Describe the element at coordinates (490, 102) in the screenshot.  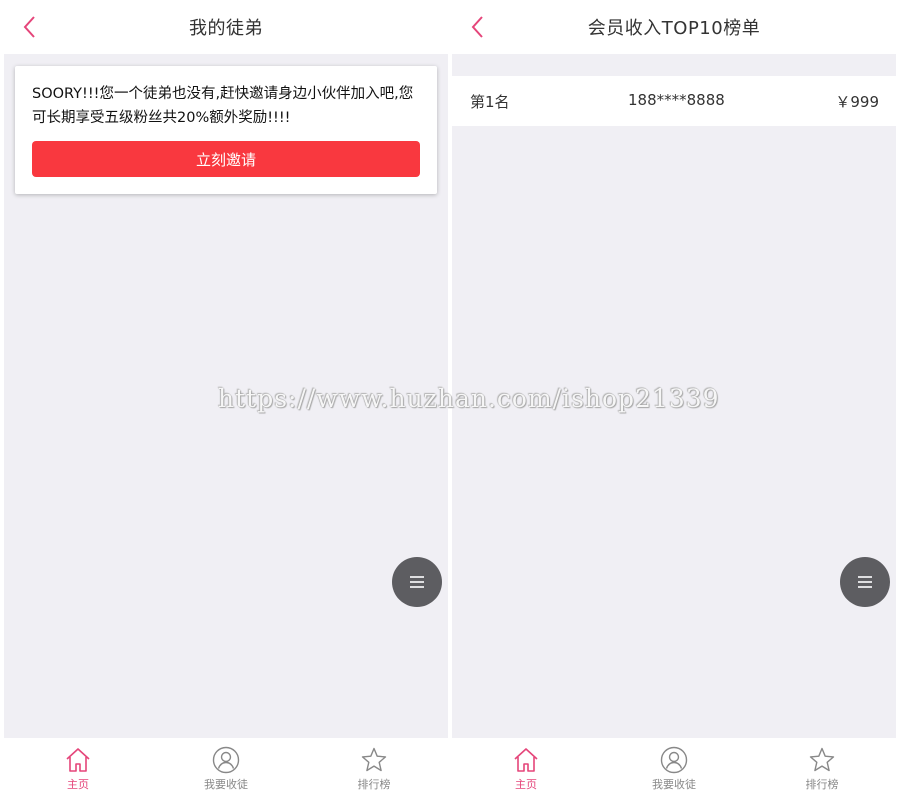
I see `rank-label: 第1名` at that location.